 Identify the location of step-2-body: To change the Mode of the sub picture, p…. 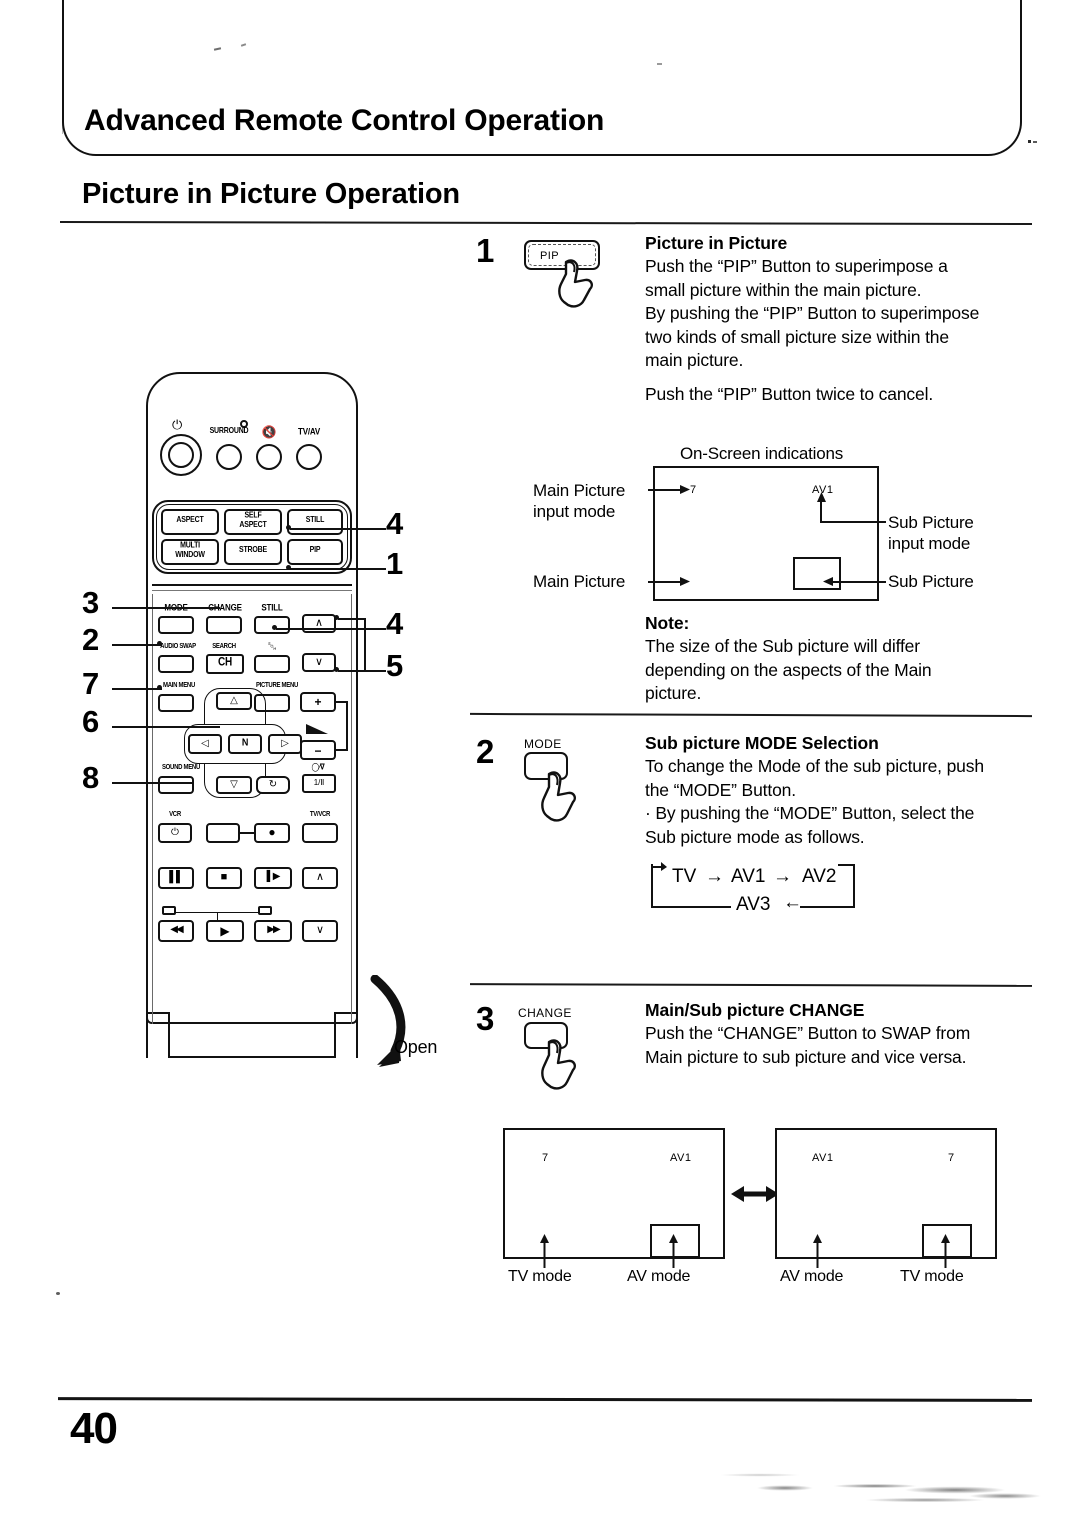
(814, 801).